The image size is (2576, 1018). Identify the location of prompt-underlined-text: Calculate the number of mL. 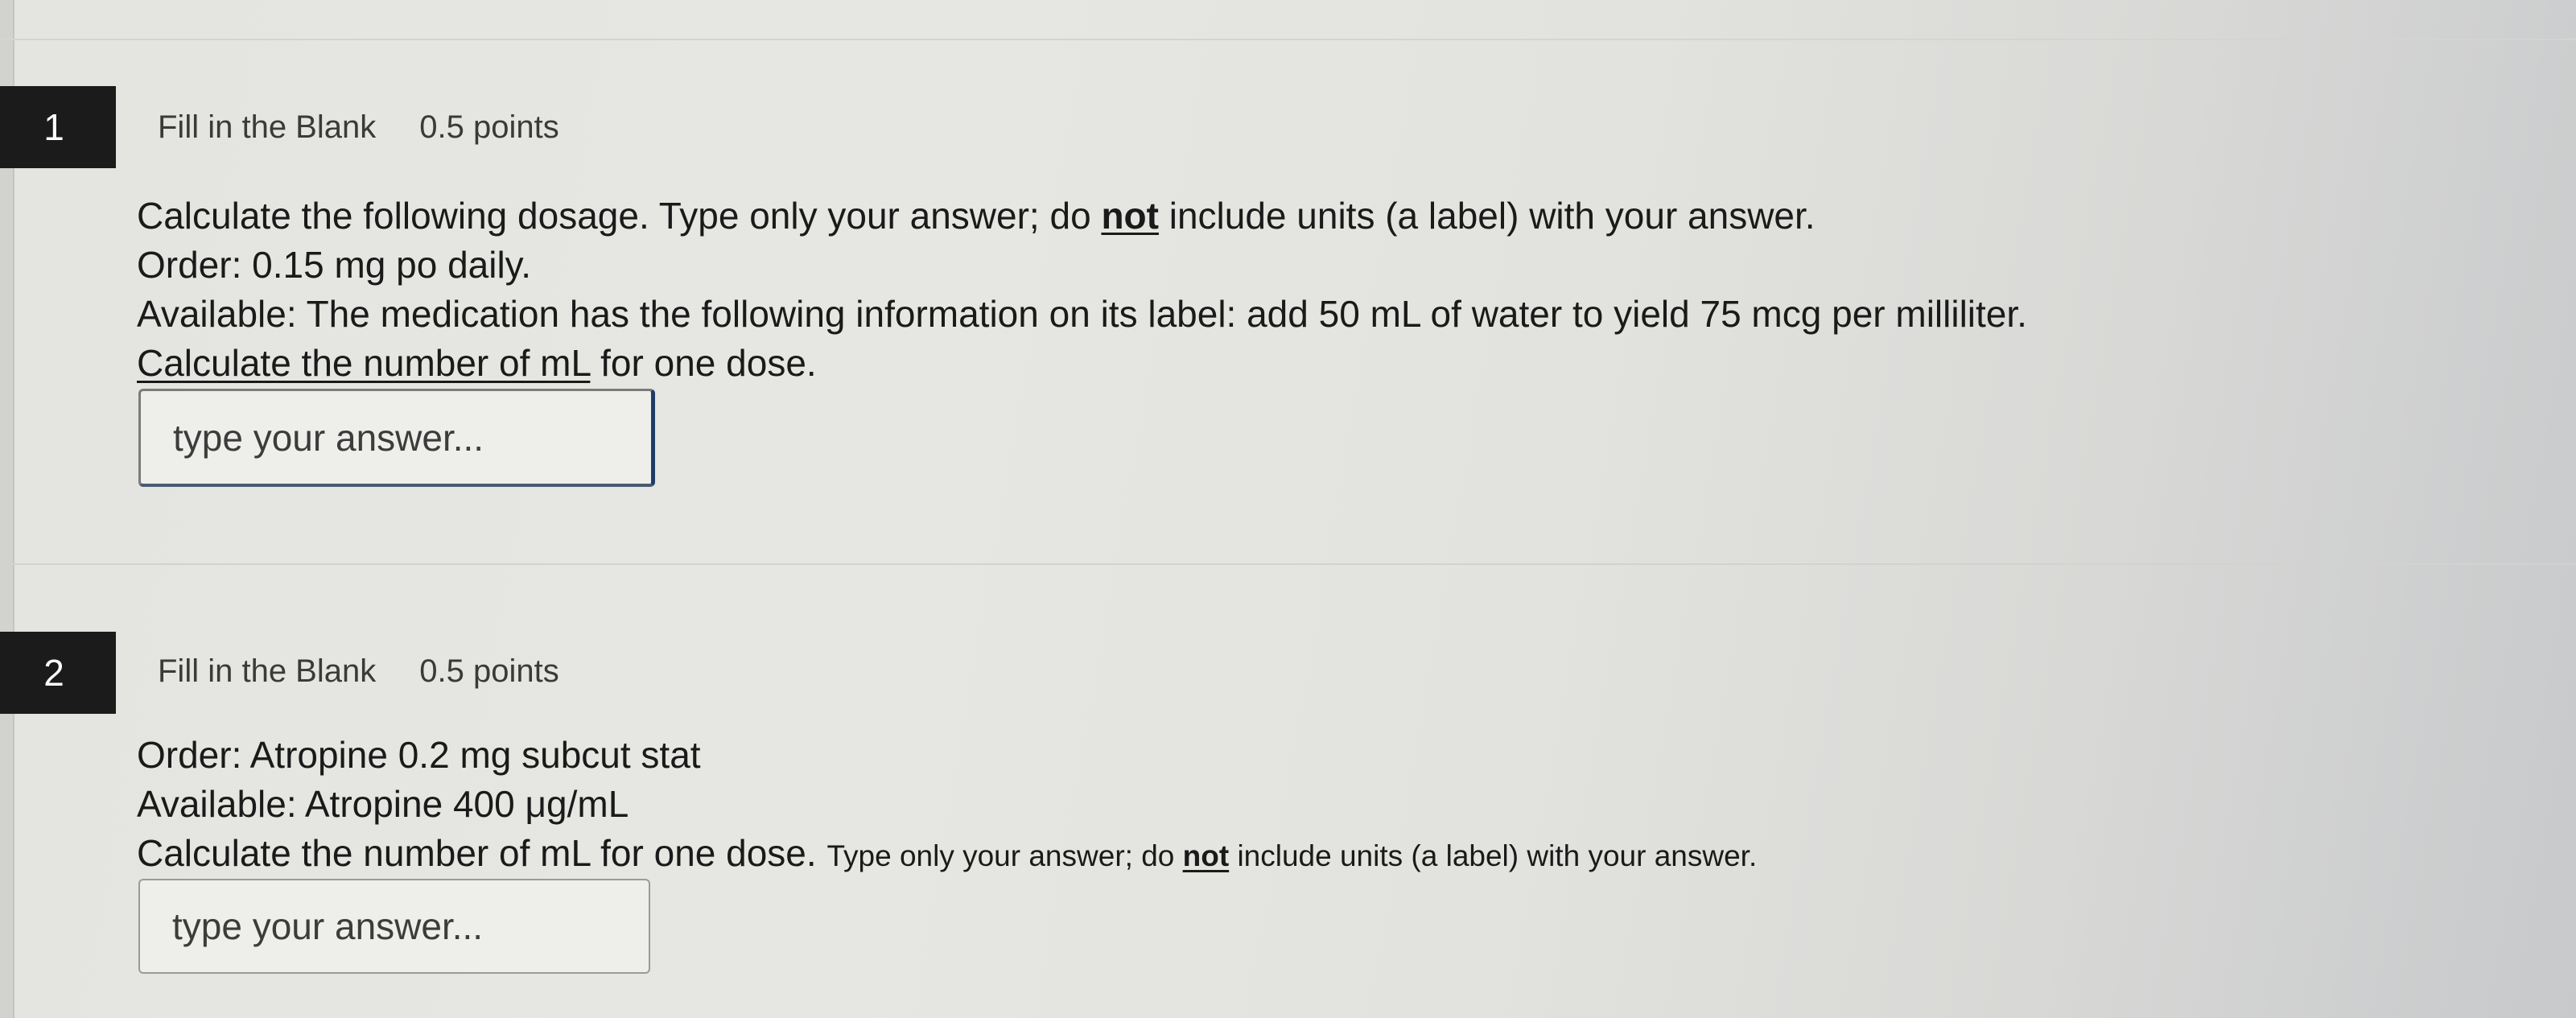
(364, 363).